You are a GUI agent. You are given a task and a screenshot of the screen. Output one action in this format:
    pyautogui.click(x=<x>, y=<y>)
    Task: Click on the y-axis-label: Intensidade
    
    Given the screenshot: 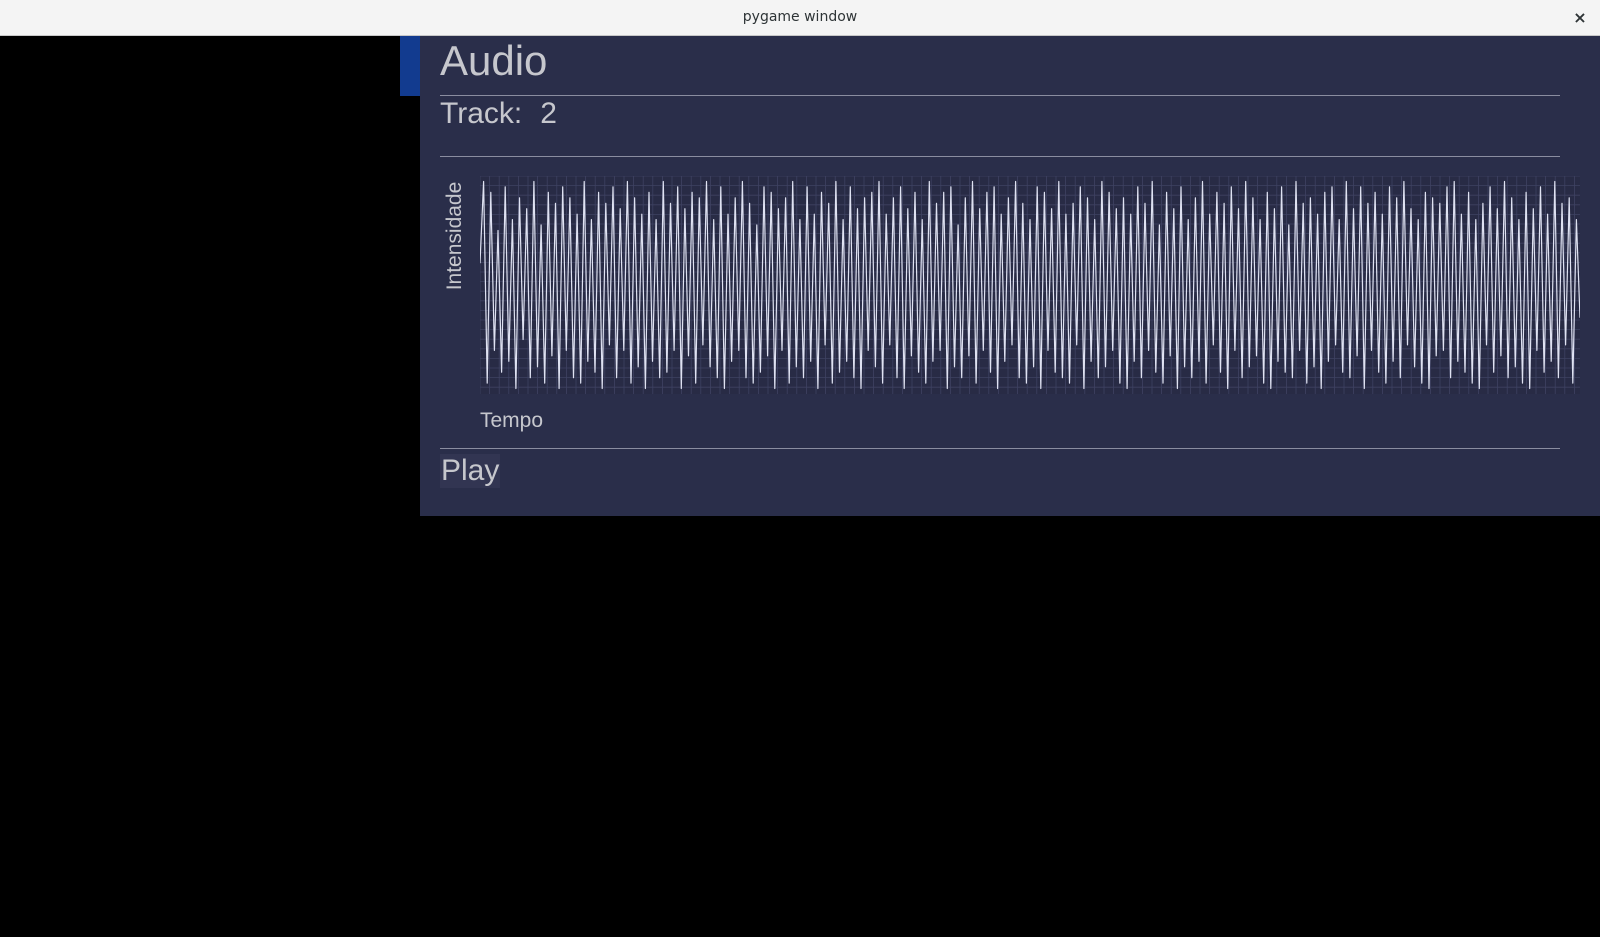 What is the action you would take?
    pyautogui.click(x=454, y=236)
    